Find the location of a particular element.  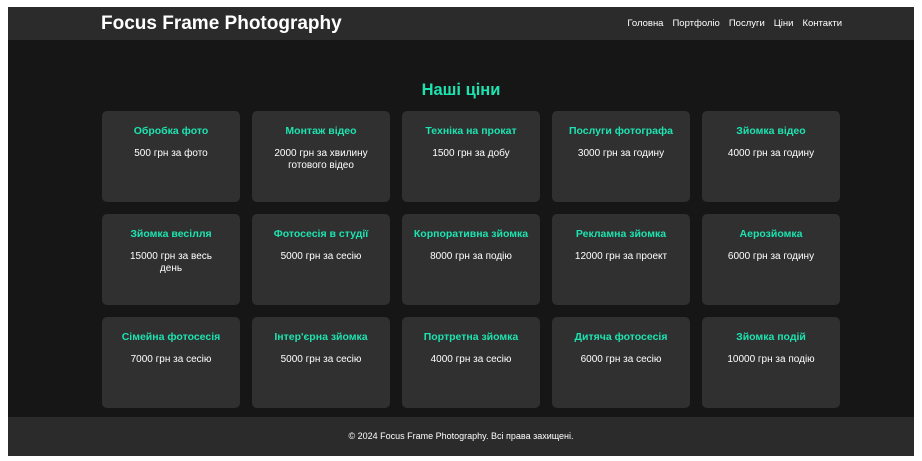

nav-link-contacts: Контакти is located at coordinates (822, 24).